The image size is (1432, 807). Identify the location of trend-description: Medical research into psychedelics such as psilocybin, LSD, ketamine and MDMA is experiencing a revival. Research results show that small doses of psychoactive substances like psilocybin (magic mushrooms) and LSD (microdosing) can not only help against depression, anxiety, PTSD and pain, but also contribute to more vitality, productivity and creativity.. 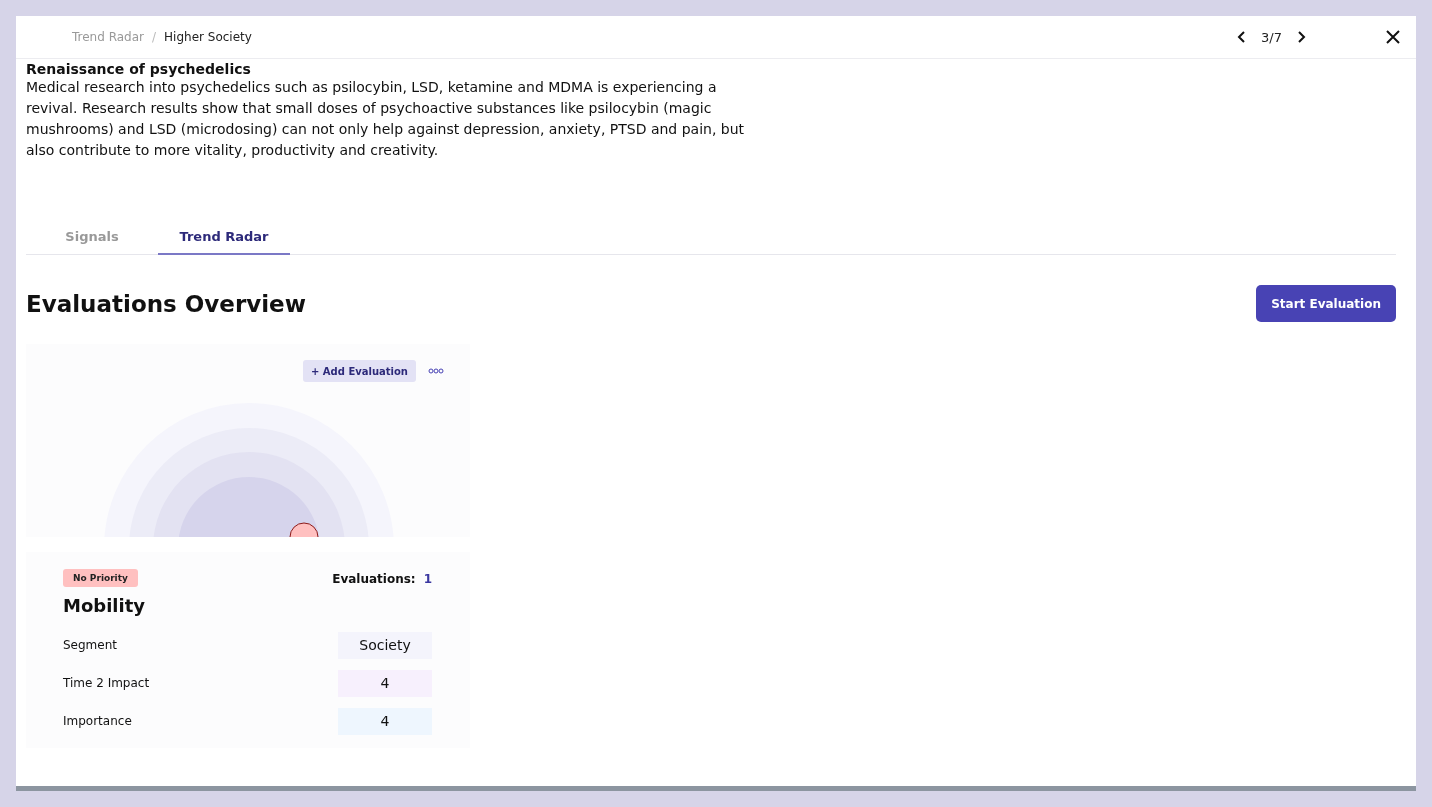
(386, 119).